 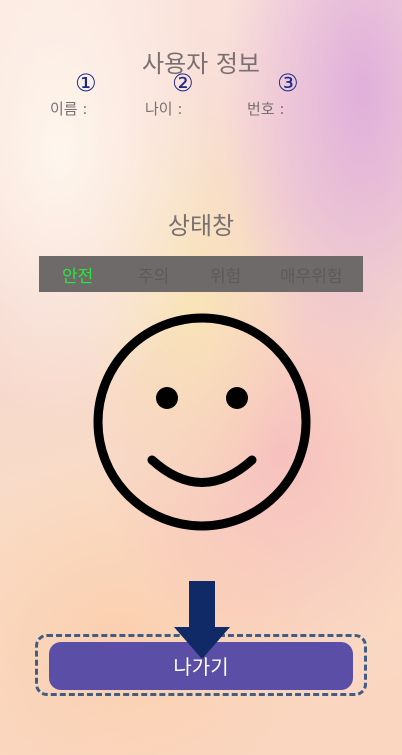 I want to click on badge-2: ②, so click(x=183, y=83).